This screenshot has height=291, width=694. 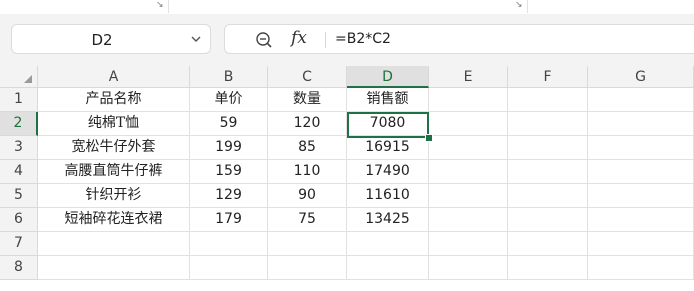 What do you see at coordinates (229, 172) in the screenshot?
I see `cell-b4: 159` at bounding box center [229, 172].